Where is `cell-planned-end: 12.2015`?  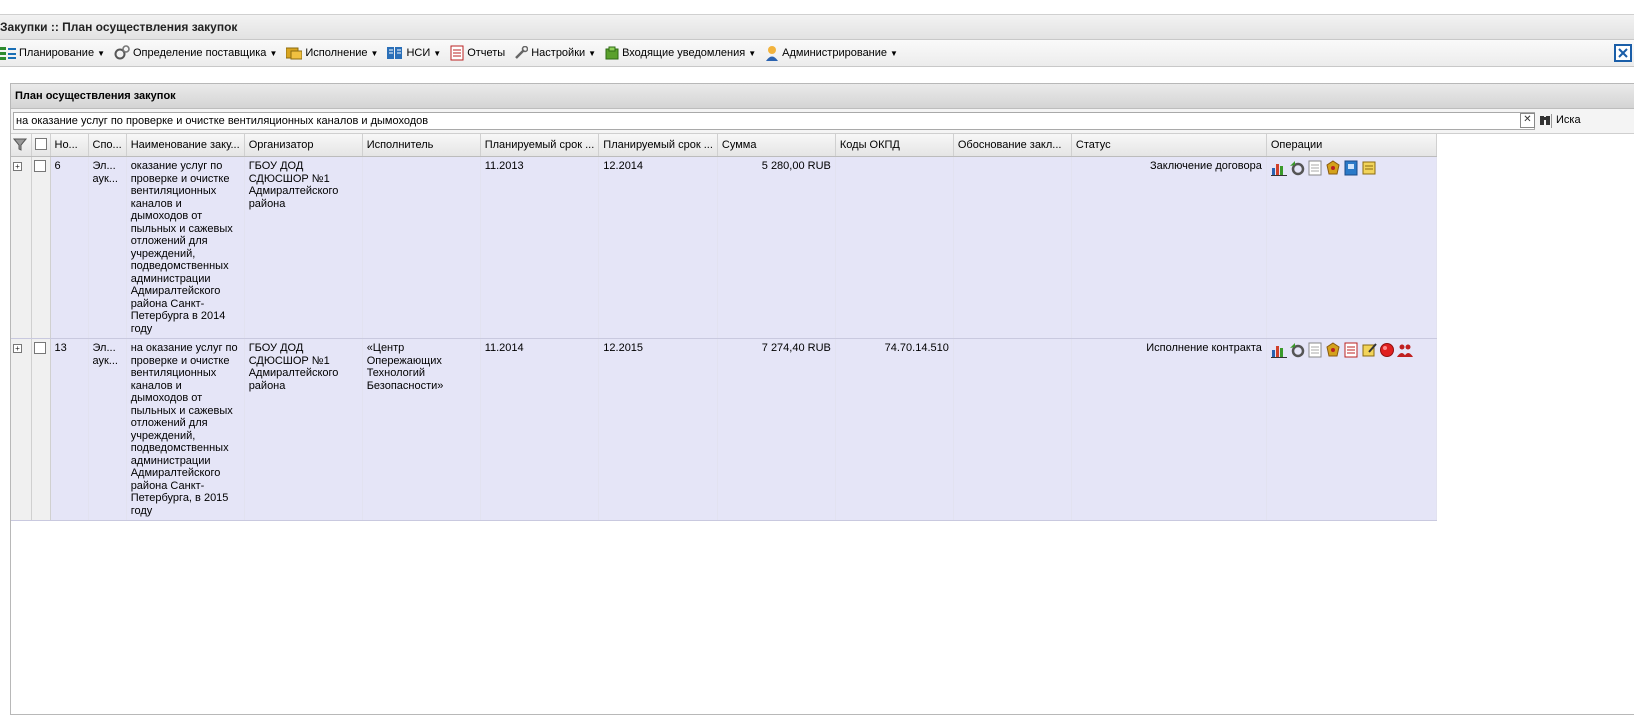 cell-planned-end: 12.2015 is located at coordinates (658, 429).